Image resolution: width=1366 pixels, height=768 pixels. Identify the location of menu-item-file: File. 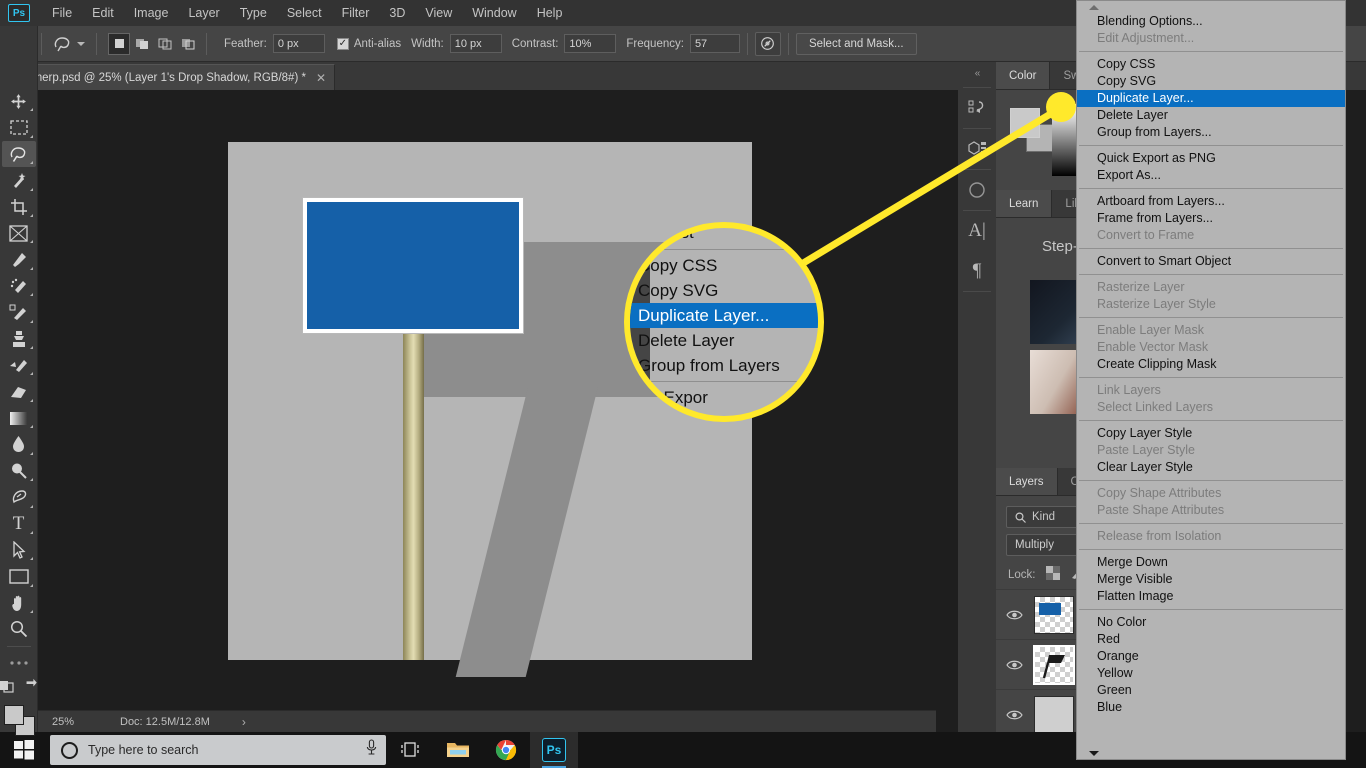
(62, 13).